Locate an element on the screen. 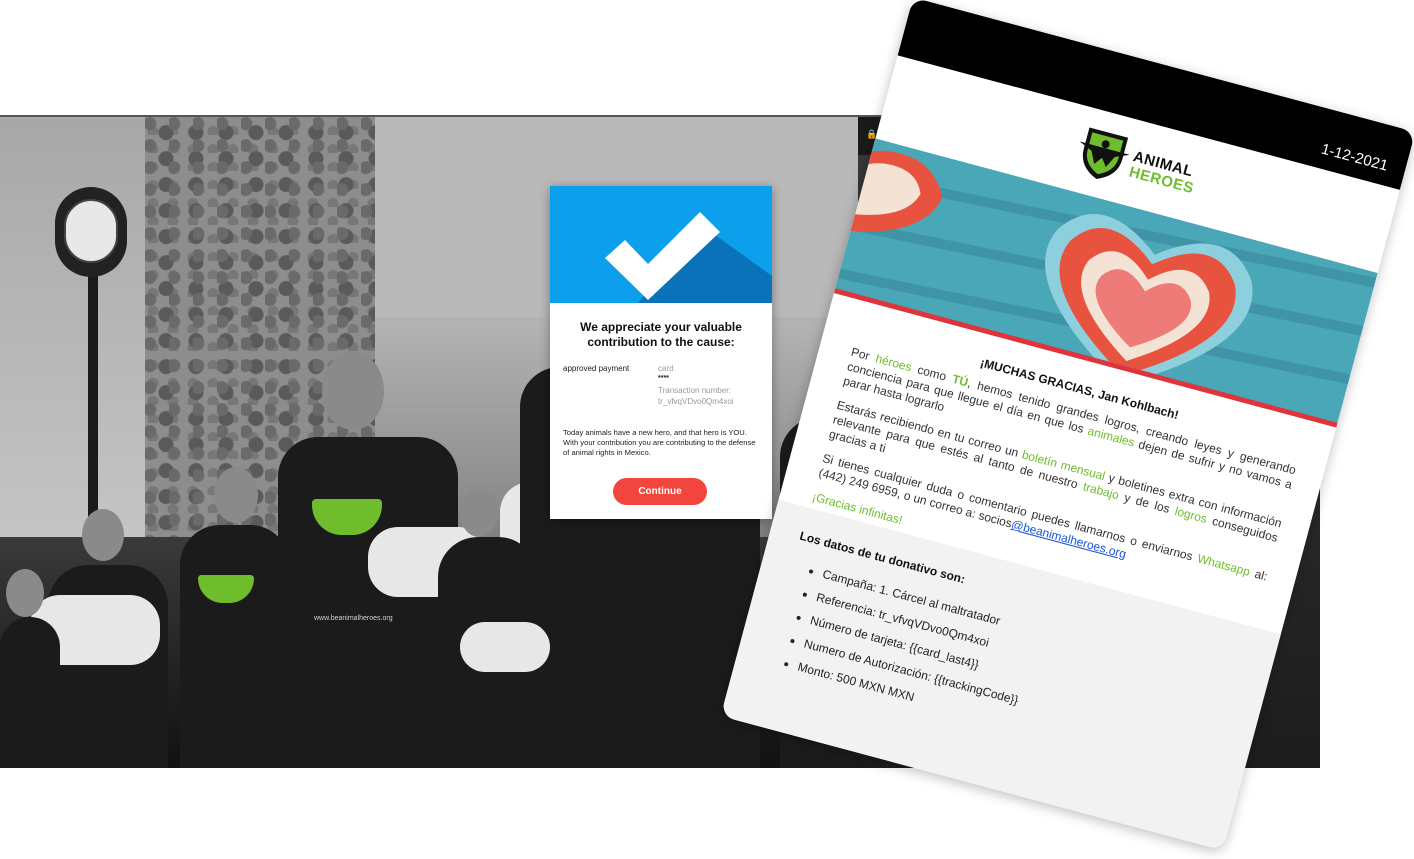  payment-method: card is located at coordinates (666, 368).